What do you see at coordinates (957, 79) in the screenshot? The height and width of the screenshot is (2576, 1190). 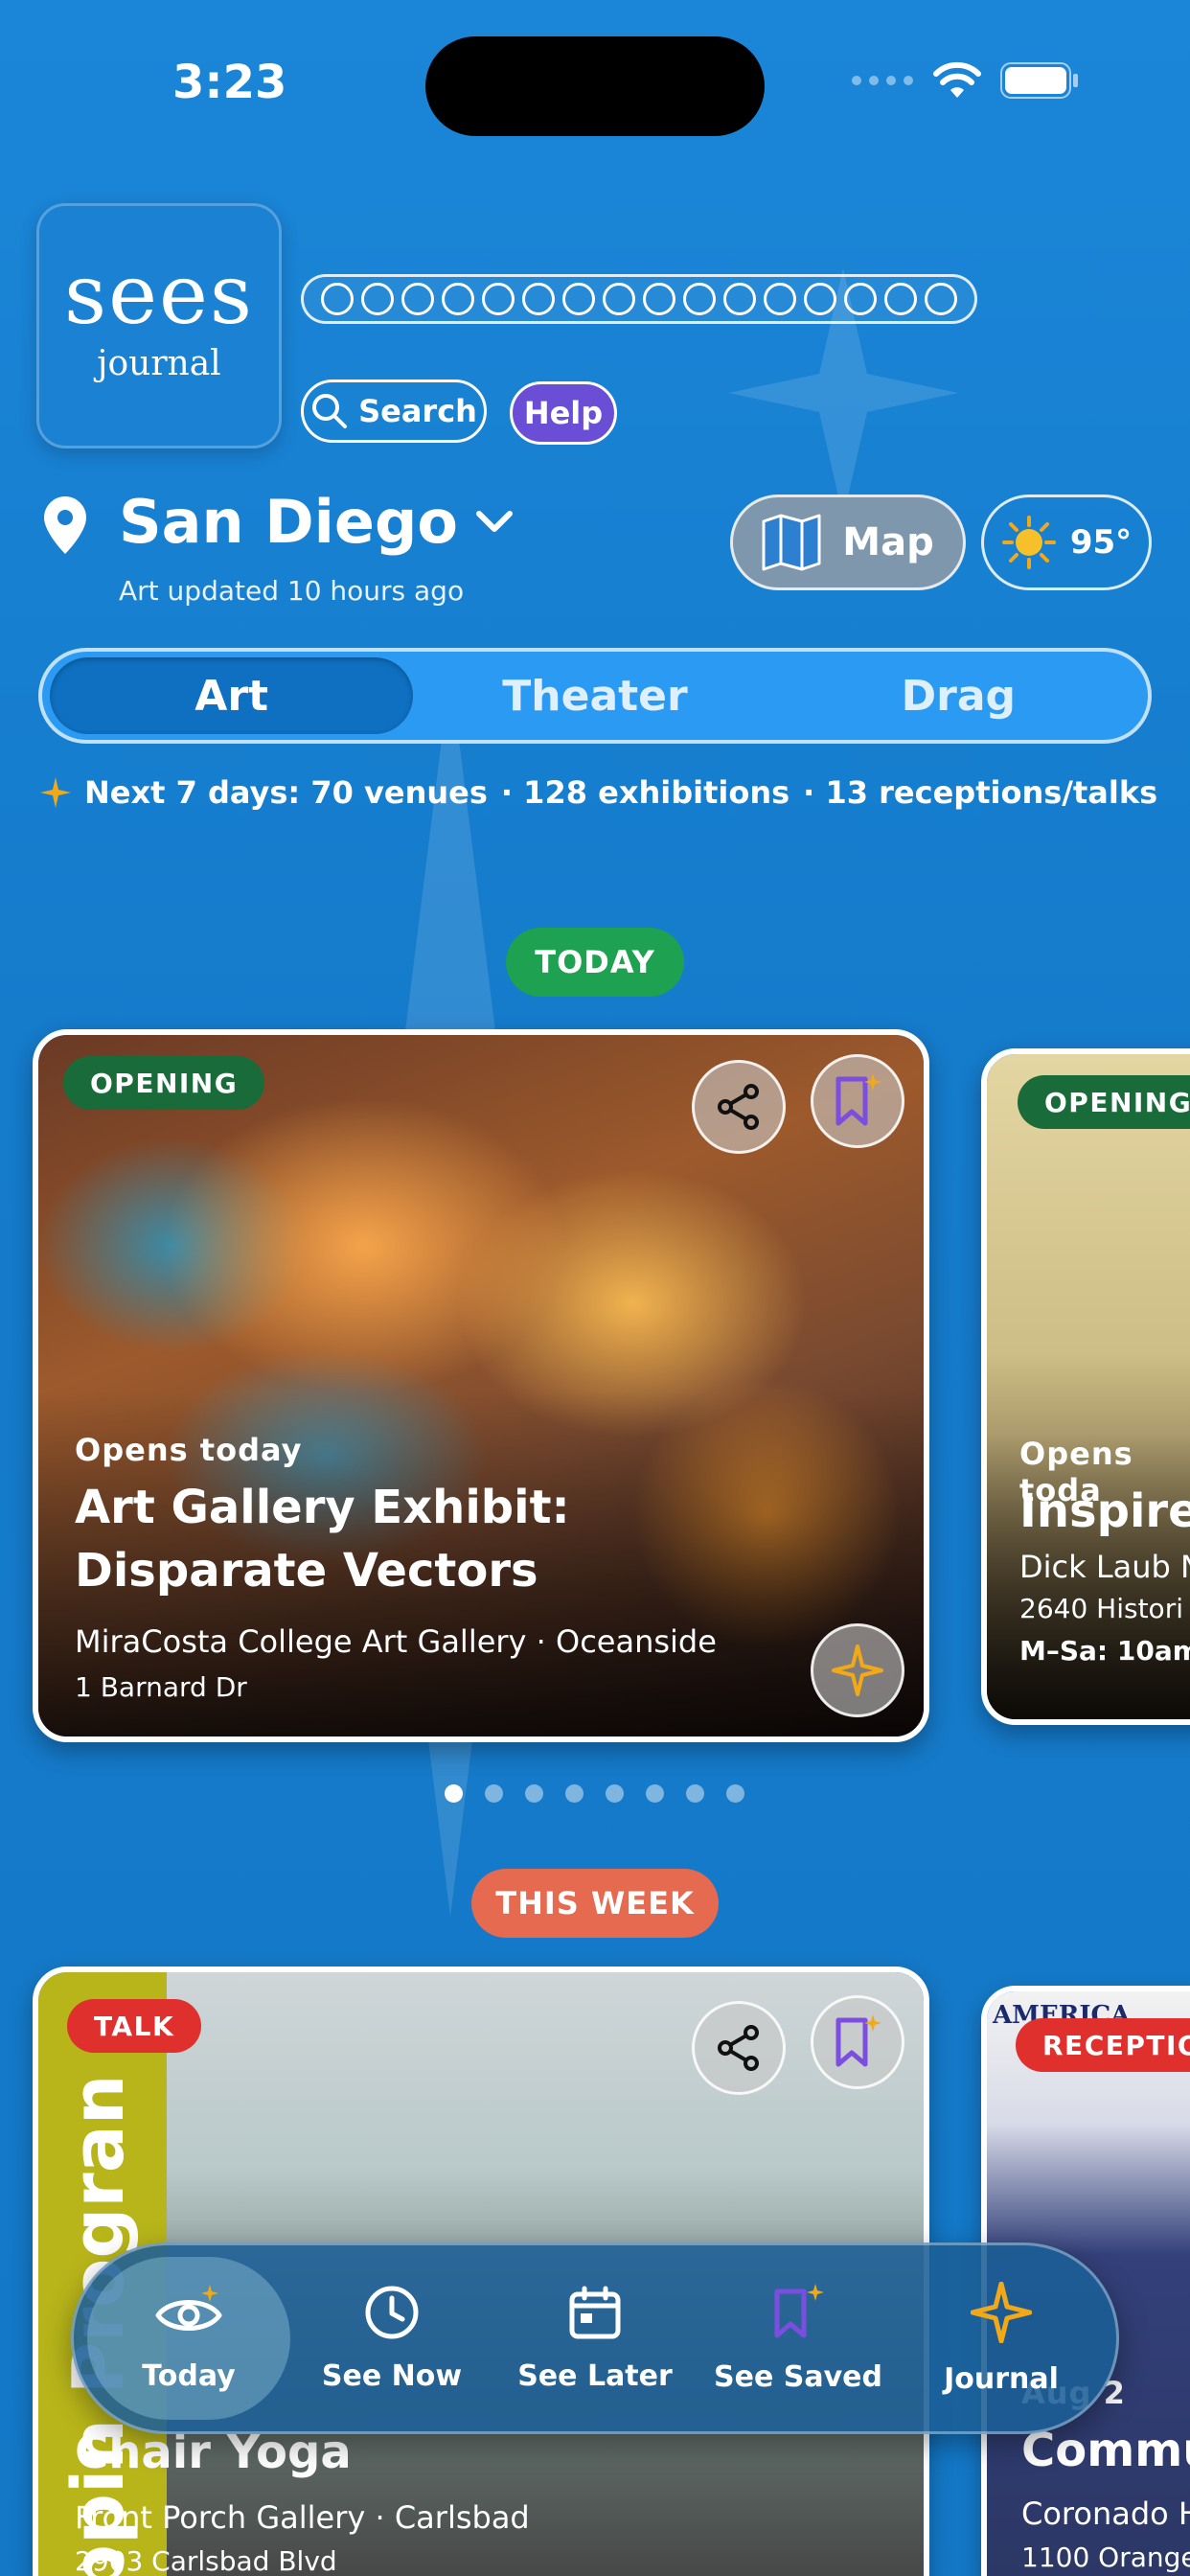 I see `wifi-icon` at bounding box center [957, 79].